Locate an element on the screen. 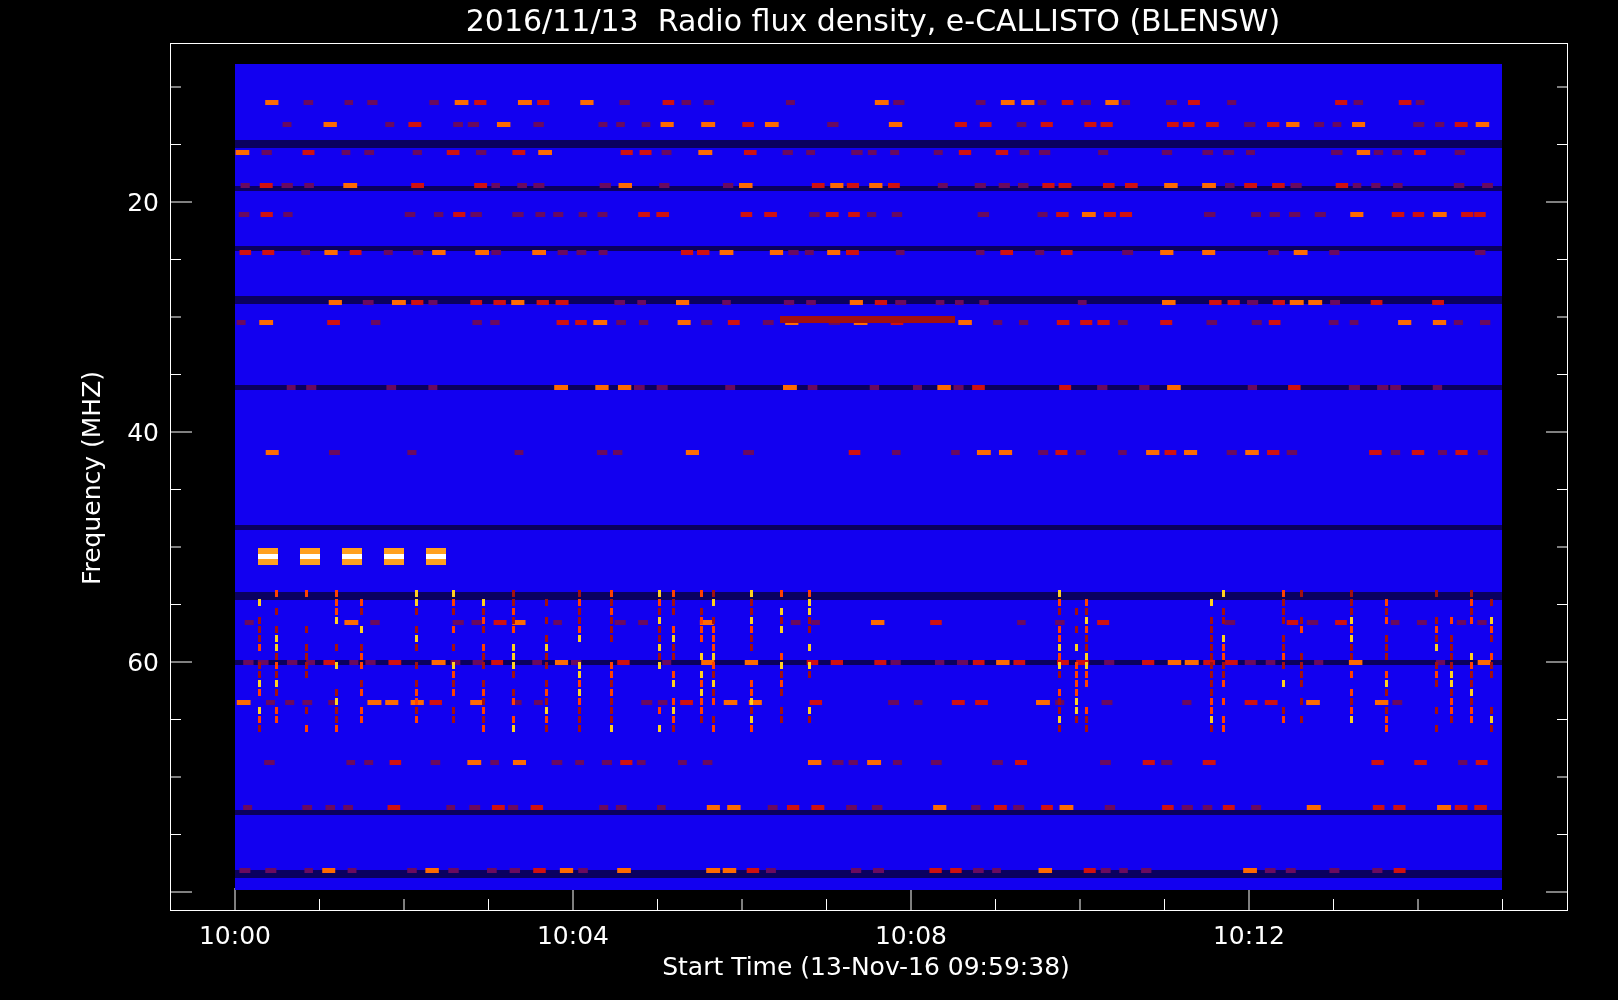 Image resolution: width=1618 pixels, height=1000 pixels. x-tick-label: 10:12 is located at coordinates (1249, 935).